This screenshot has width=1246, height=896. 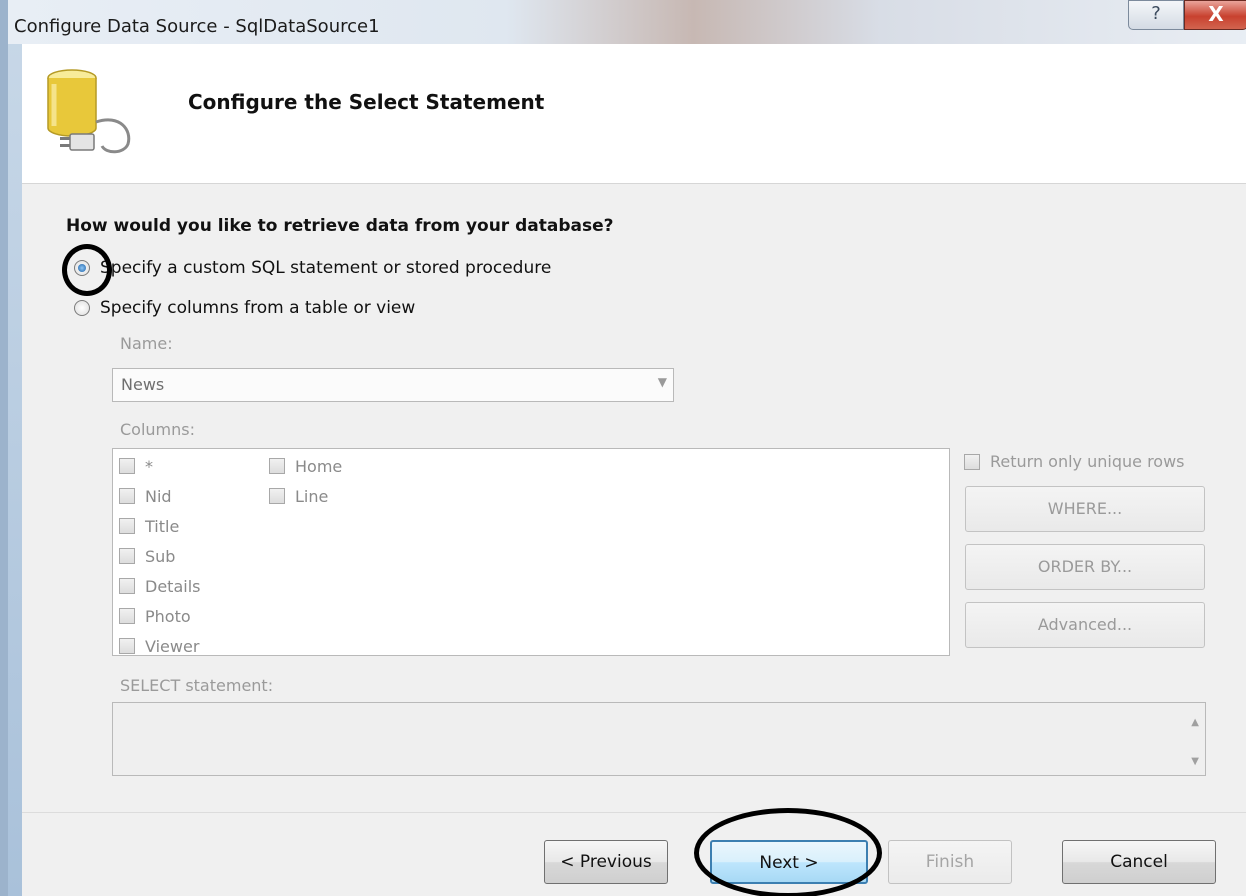 I want to click on scroll-down-icon: ▼, so click(x=1195, y=761).